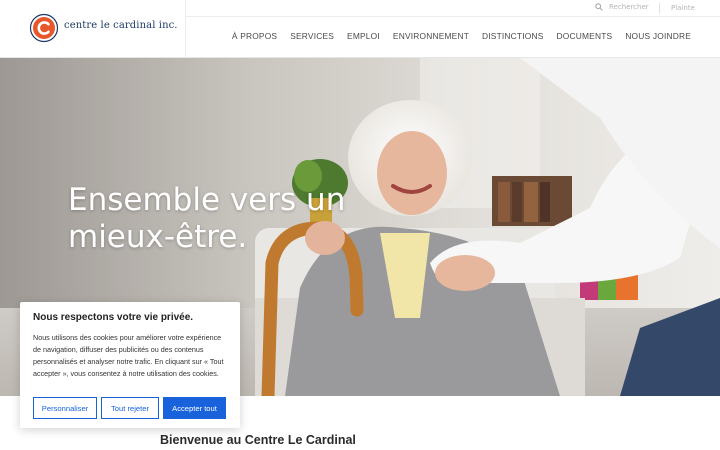 This screenshot has width=720, height=450. Describe the element at coordinates (658, 36) in the screenshot. I see `nav-item-nous-joindre: NOUS JOINDRE` at that location.